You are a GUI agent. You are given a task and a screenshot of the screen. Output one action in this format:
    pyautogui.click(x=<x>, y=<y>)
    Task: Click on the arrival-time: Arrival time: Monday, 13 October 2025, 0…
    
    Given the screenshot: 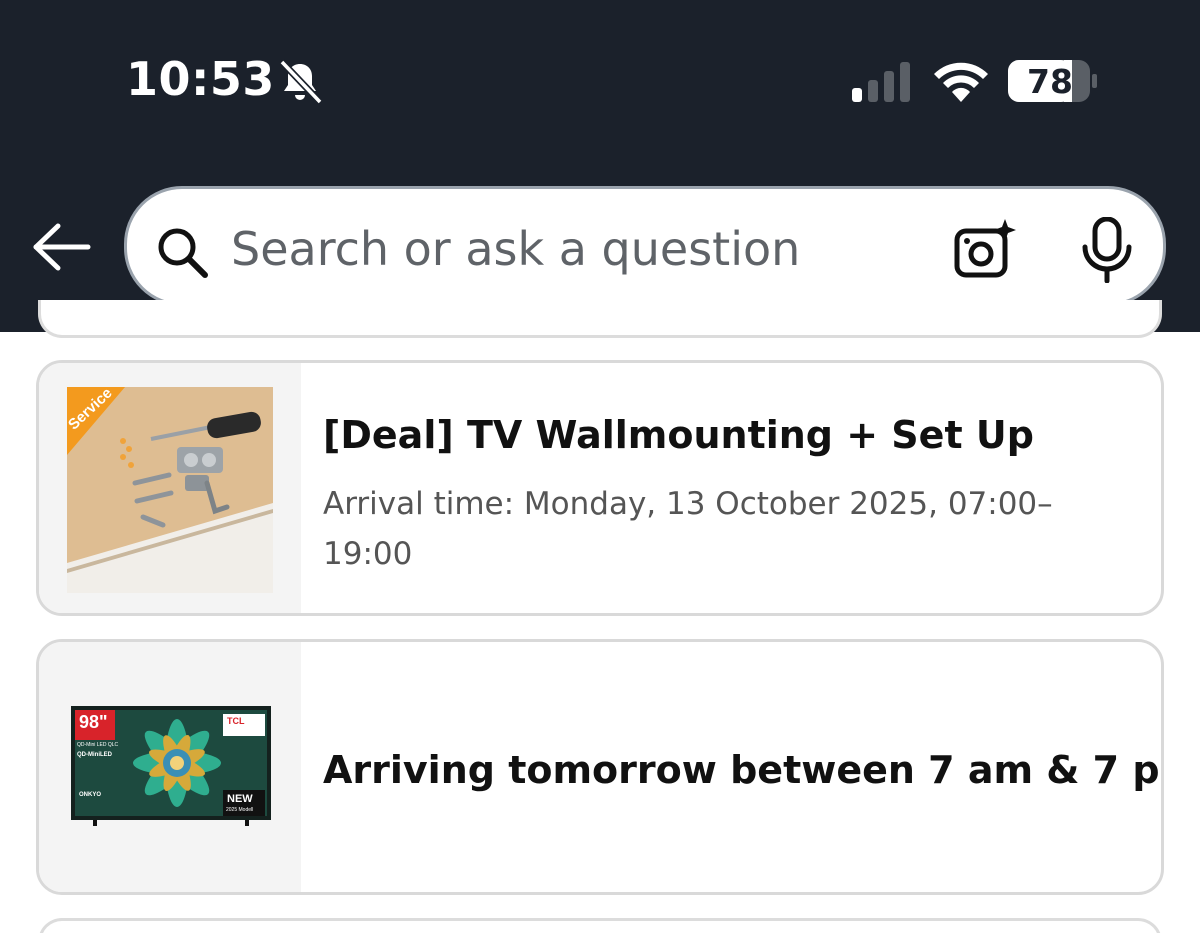 What is the action you would take?
    pyautogui.click(x=688, y=529)
    